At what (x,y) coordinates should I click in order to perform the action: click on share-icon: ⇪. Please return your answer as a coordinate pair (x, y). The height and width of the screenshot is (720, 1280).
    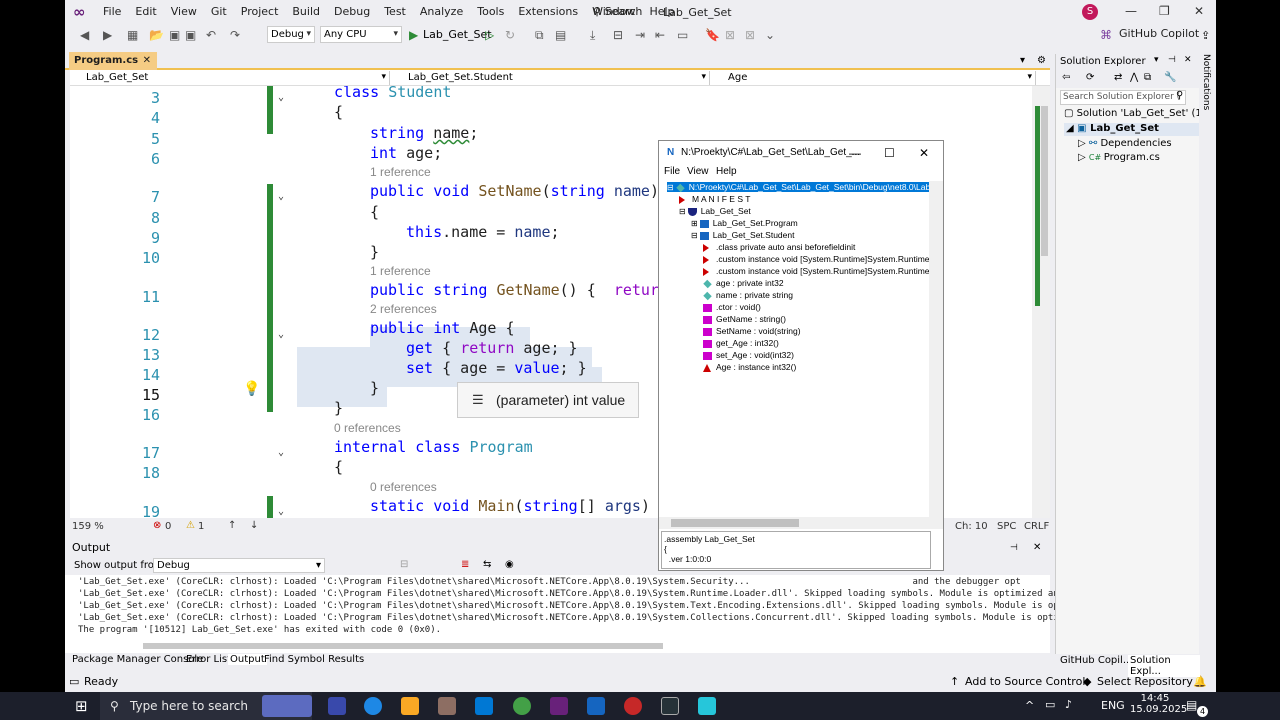
    Looking at the image, I should click on (1205, 35).